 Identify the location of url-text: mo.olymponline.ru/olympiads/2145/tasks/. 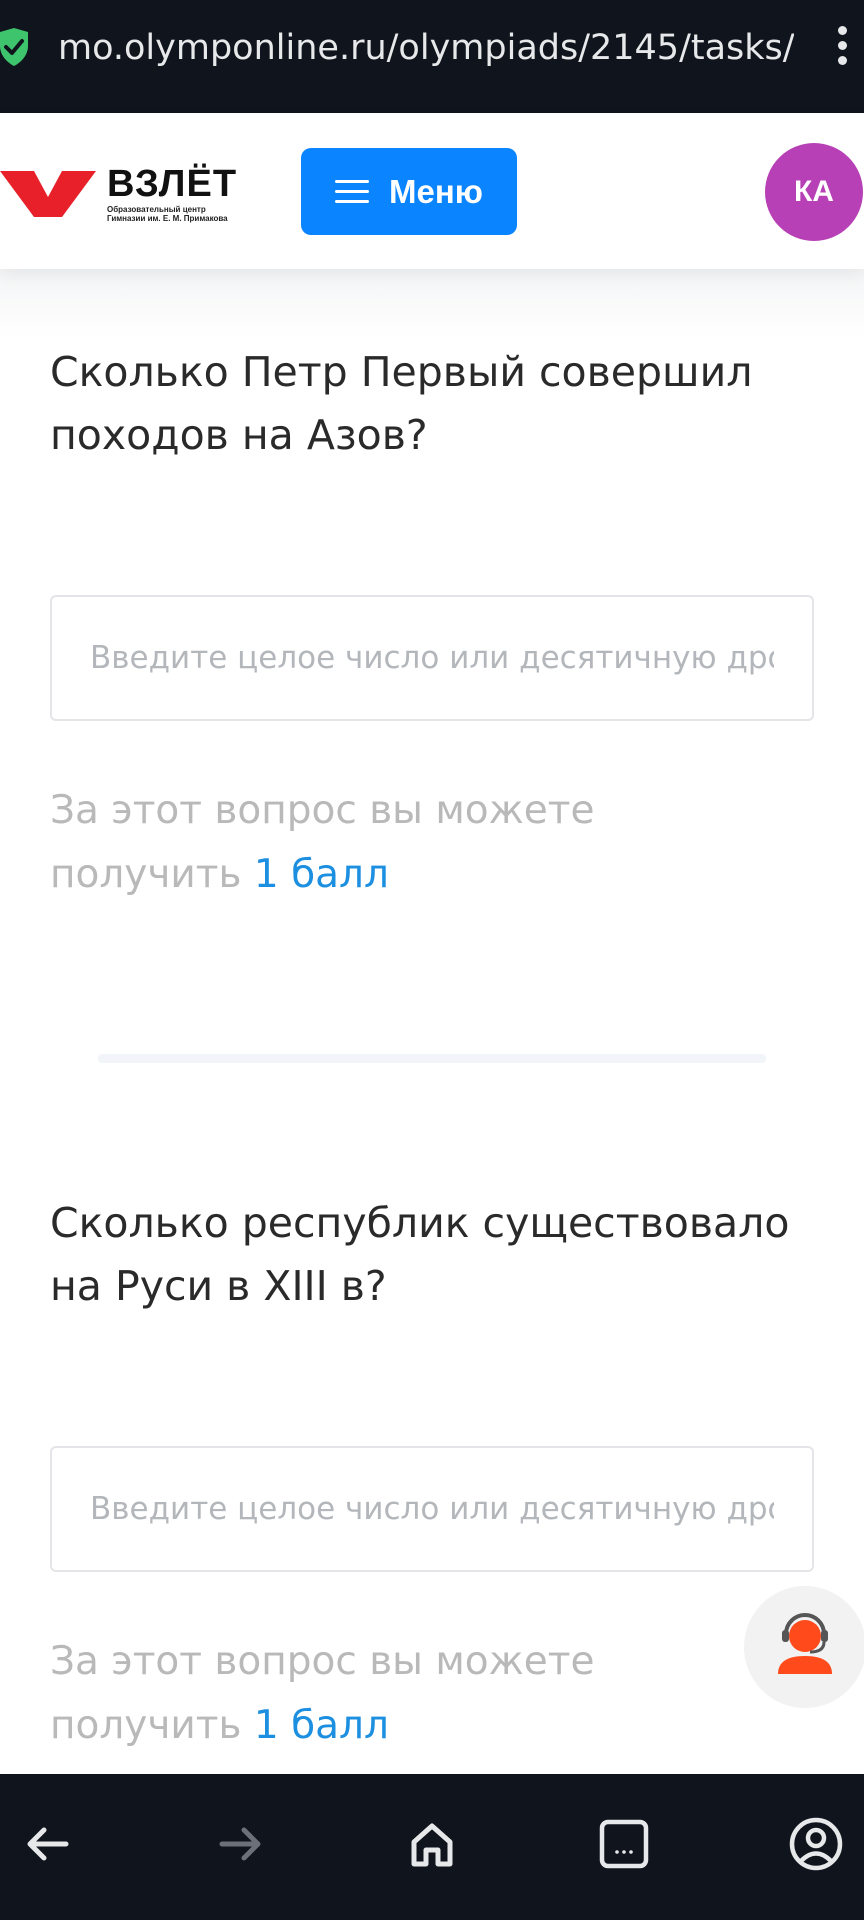
(426, 48).